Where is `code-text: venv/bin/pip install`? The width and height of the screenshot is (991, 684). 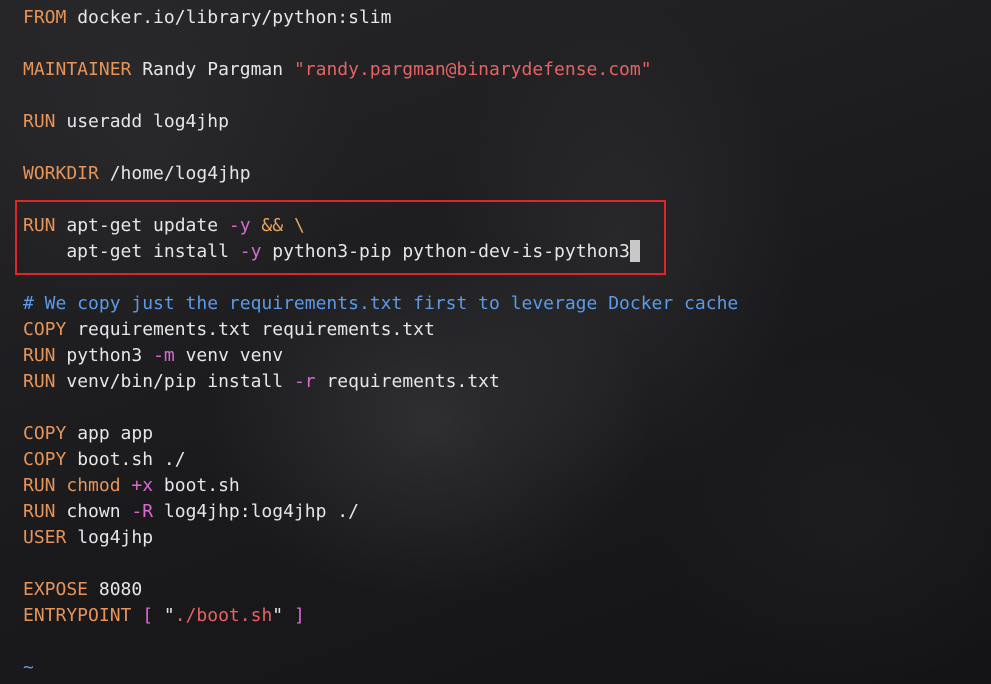
code-text: venv/bin/pip install is located at coordinates (174, 381).